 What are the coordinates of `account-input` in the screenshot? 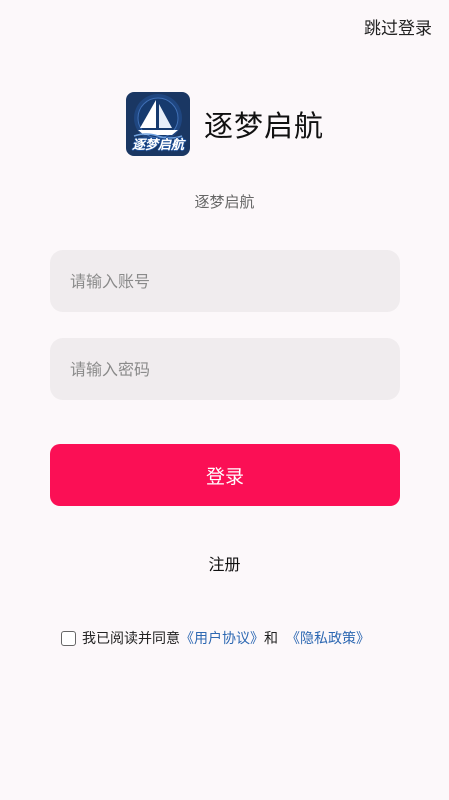 It's located at (235, 281).